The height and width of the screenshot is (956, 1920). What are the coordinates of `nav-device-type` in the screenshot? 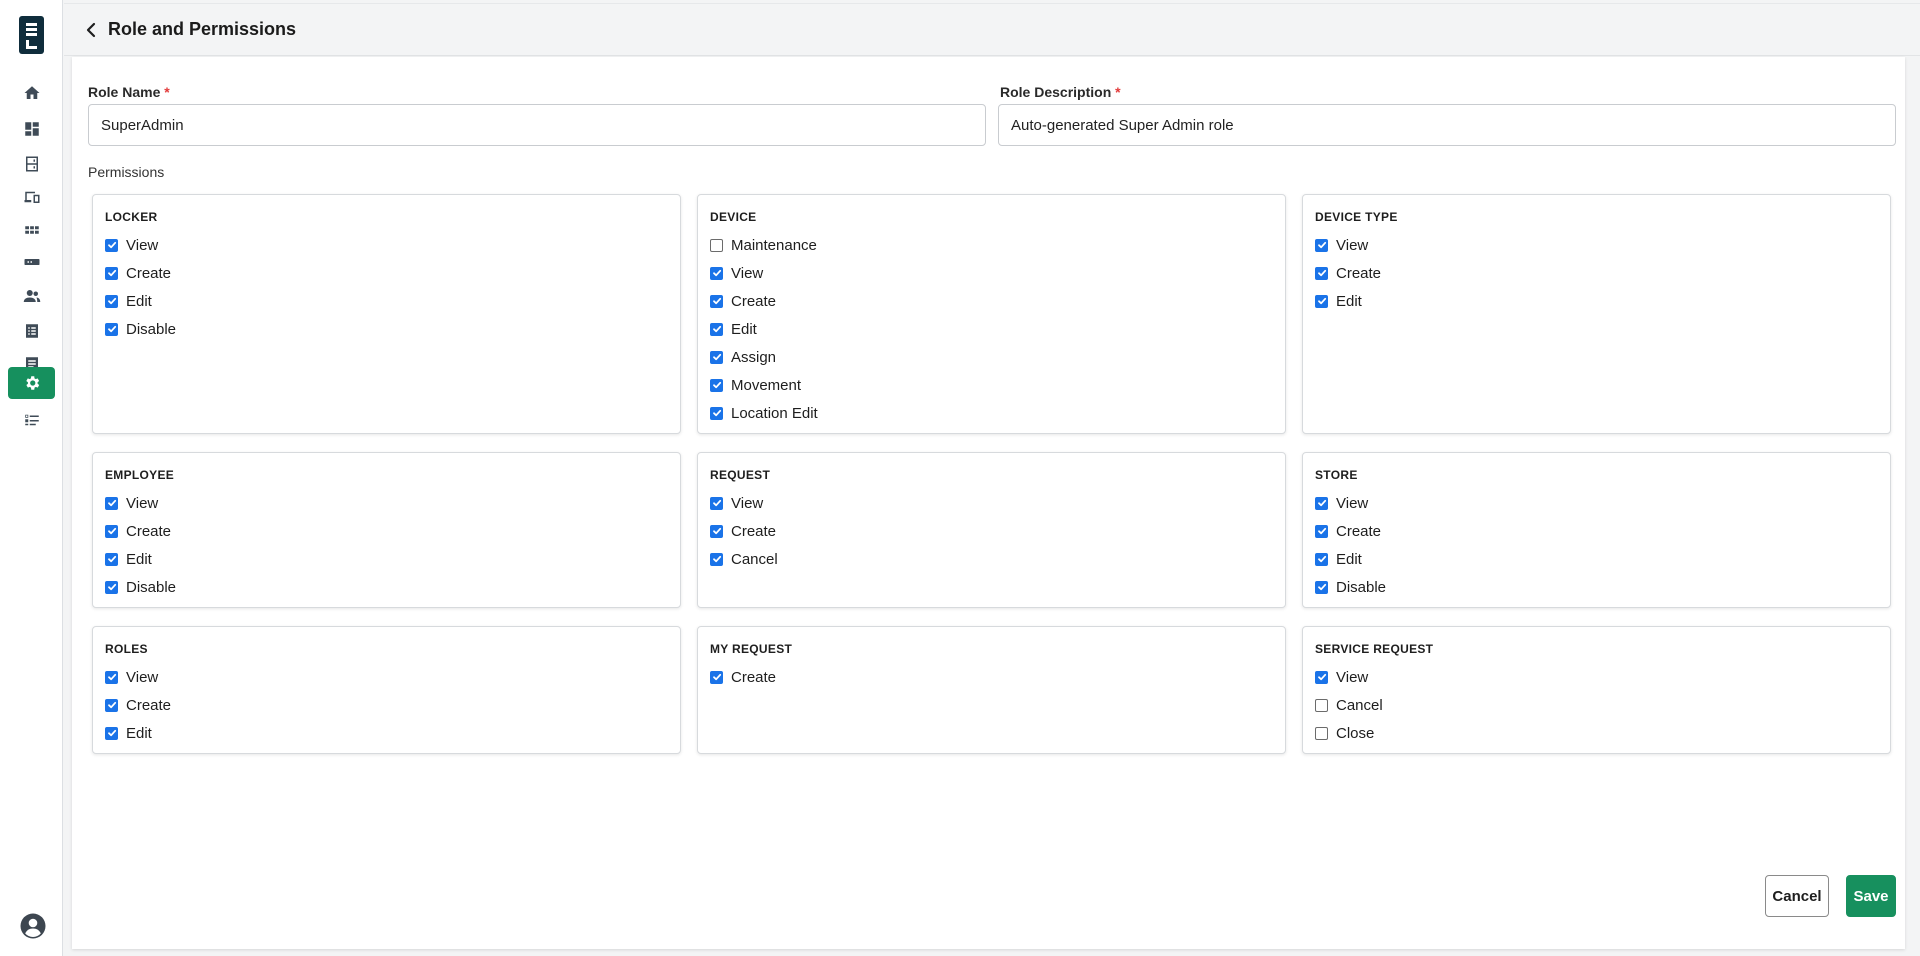 It's located at (31, 262).